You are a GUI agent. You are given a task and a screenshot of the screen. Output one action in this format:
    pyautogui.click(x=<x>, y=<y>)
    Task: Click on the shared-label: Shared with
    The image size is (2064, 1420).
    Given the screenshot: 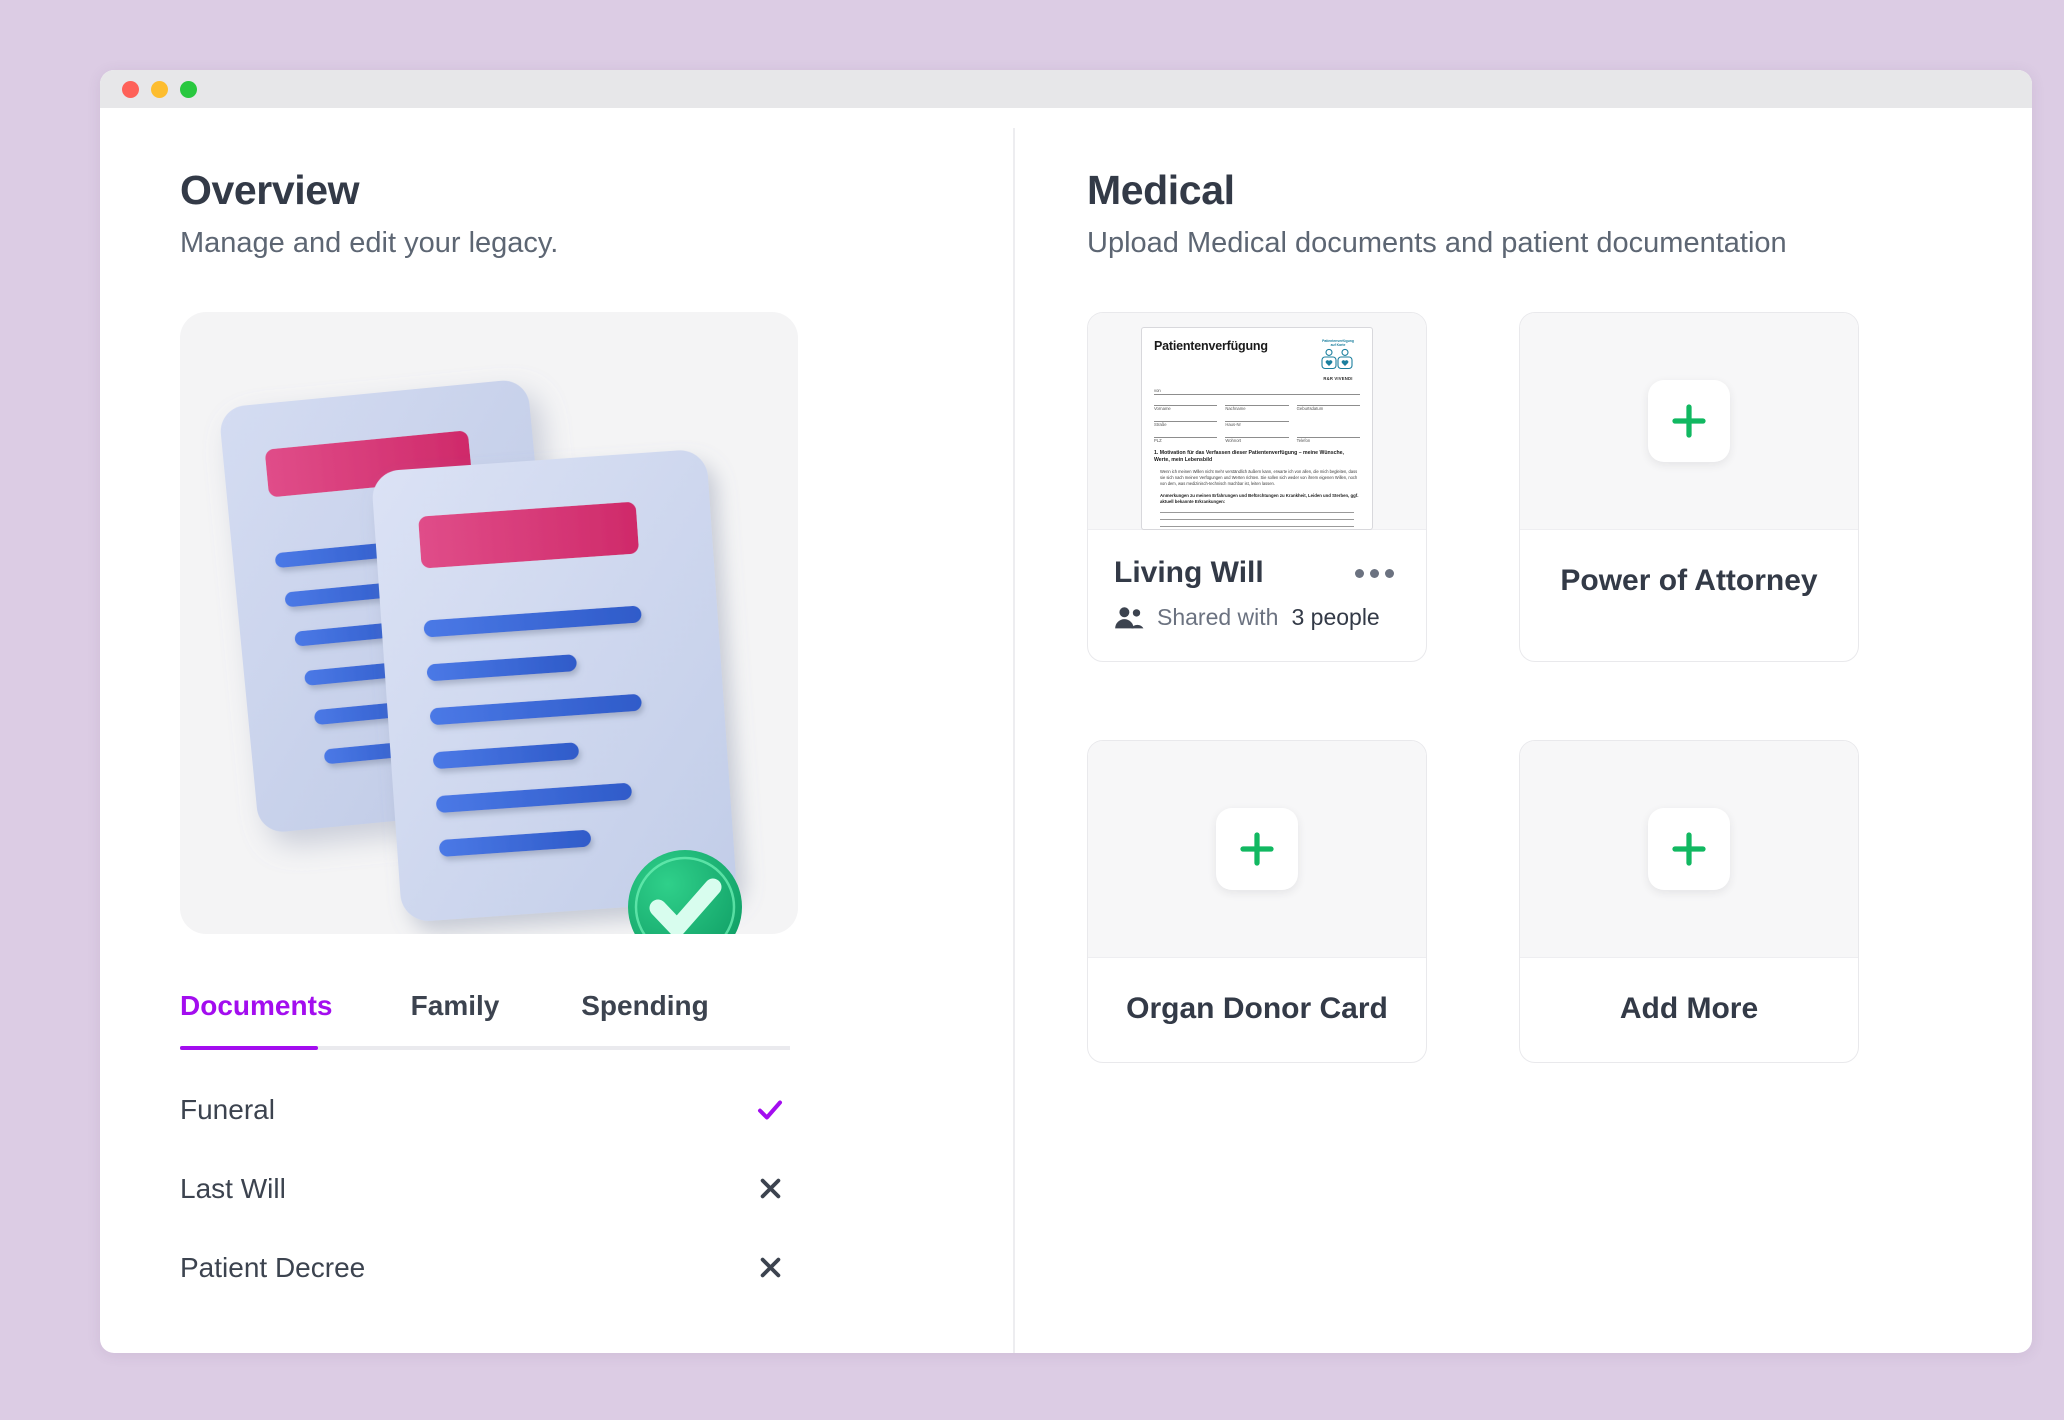 What is the action you would take?
    pyautogui.click(x=1218, y=617)
    